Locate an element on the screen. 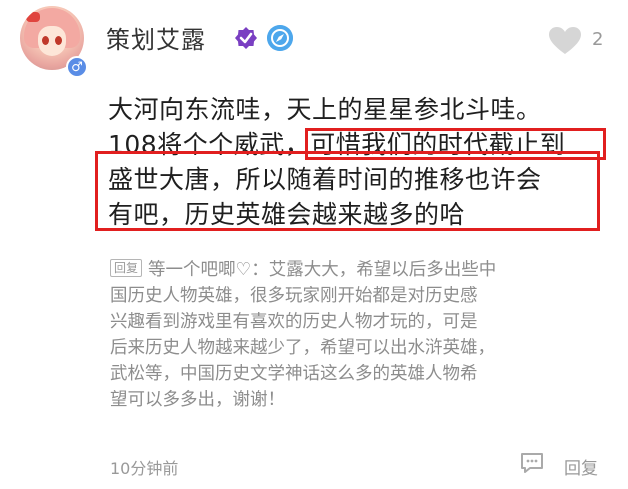 This screenshot has height=489, width=628. comment-line: 108将个个威武，可惜我们的时代截止到 is located at coordinates (337, 144).